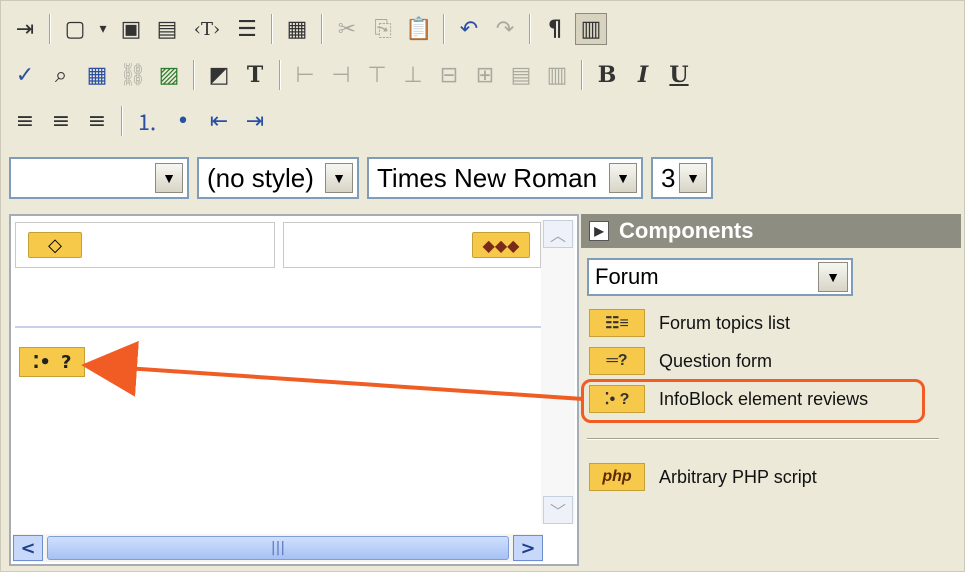 This screenshot has height=573, width=965. Describe the element at coordinates (97, 121) in the screenshot. I see `align-right-icon: ≡` at that location.